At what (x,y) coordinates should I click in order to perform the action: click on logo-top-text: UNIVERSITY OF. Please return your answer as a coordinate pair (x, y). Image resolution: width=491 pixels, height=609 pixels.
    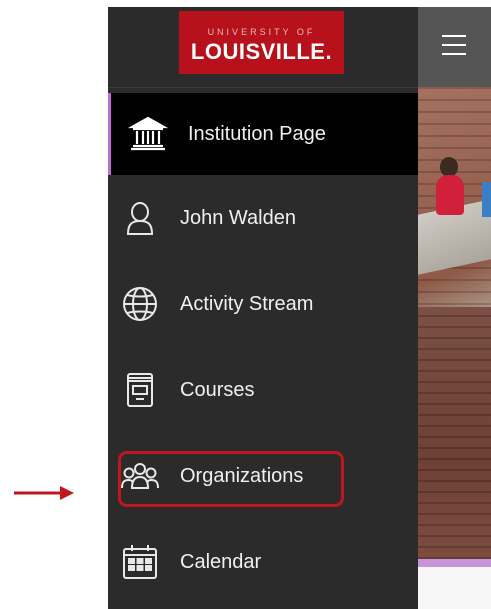
    Looking at the image, I should click on (261, 32).